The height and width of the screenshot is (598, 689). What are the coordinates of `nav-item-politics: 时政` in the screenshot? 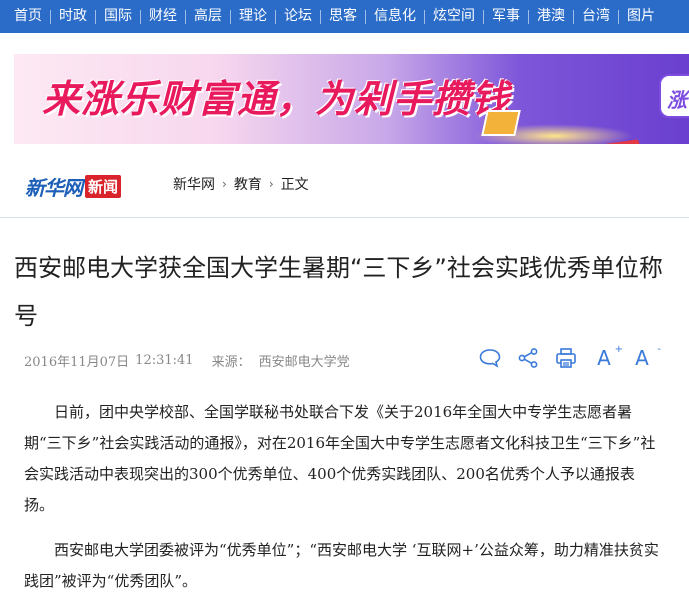 It's located at (73, 16).